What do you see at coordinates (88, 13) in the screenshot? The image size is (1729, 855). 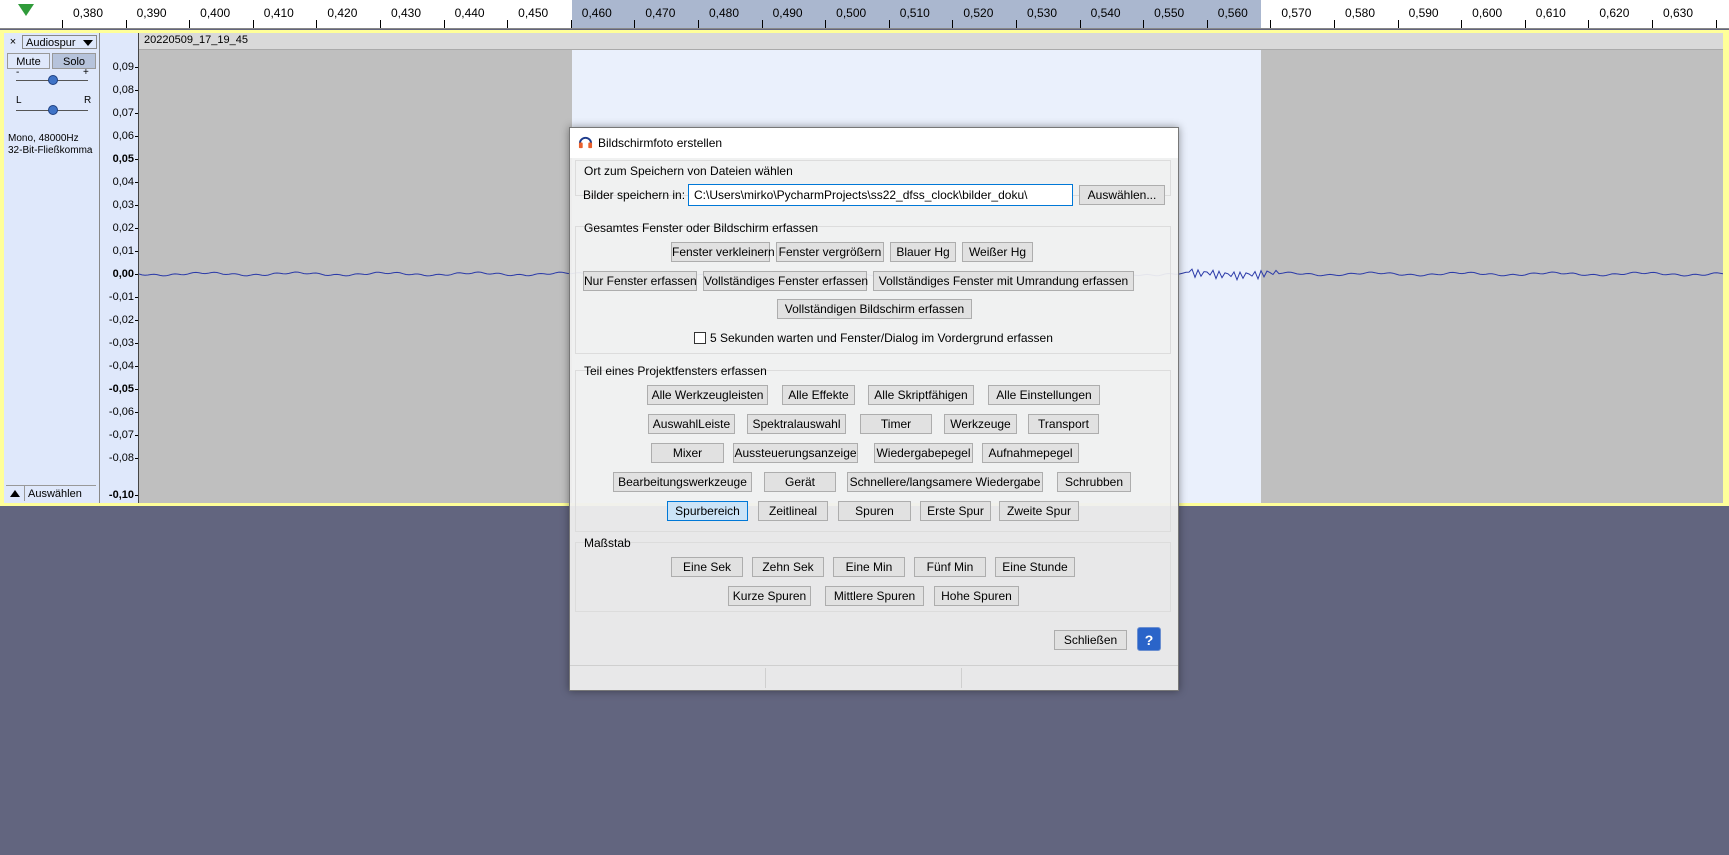 I see `ruler-tick-label: 0,380` at bounding box center [88, 13].